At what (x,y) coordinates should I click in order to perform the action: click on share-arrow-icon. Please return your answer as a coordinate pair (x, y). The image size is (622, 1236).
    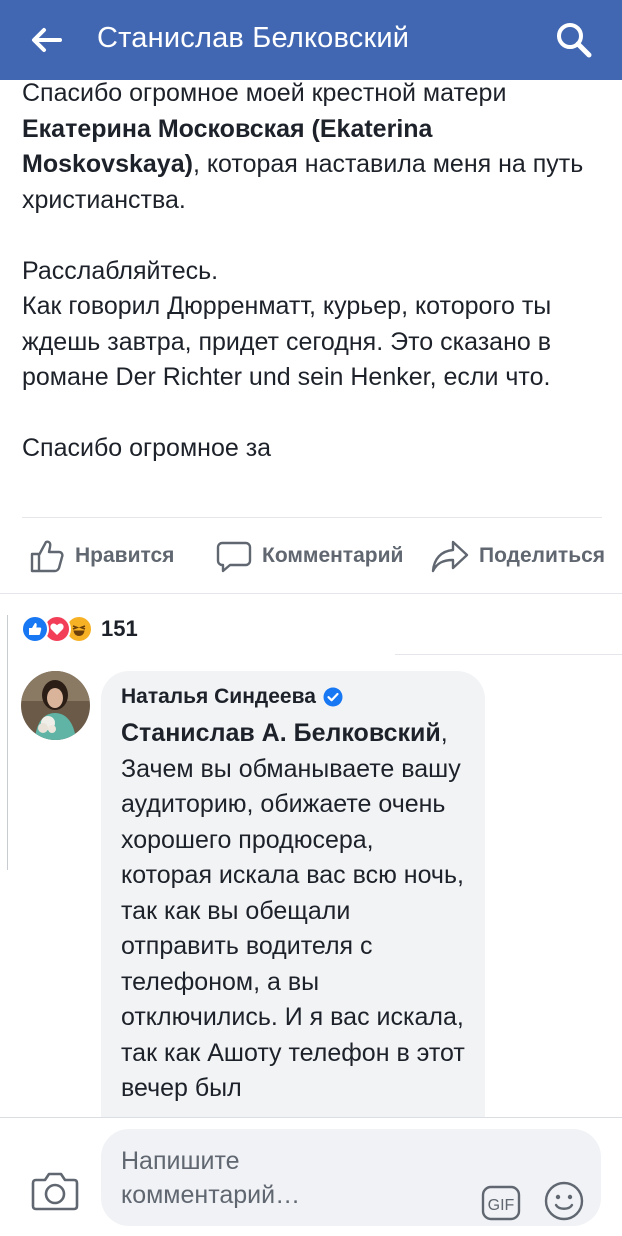
    Looking at the image, I should click on (450, 556).